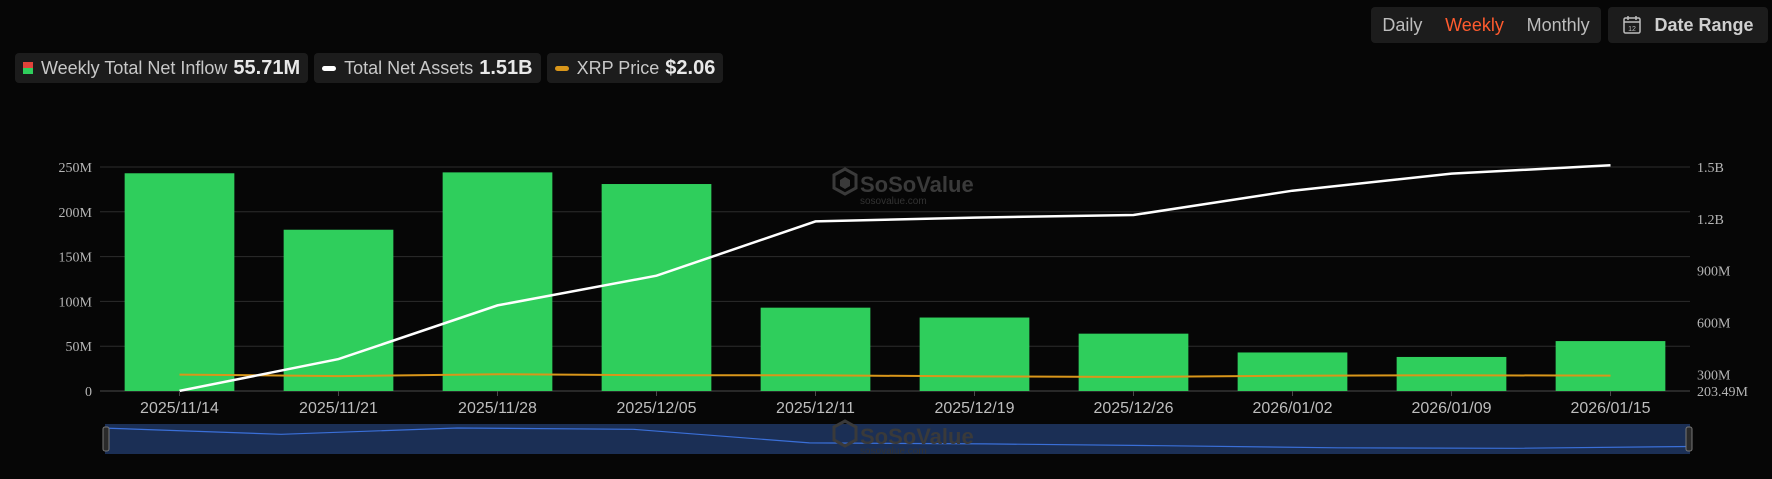 The width and height of the screenshot is (1772, 479). Describe the element at coordinates (179, 408) in the screenshot. I see `x-tick-label: 2025/11/14` at that location.